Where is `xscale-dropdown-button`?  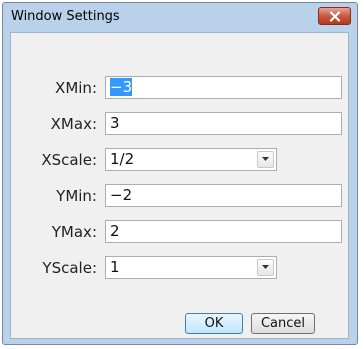
xscale-dropdown-button is located at coordinates (265, 159).